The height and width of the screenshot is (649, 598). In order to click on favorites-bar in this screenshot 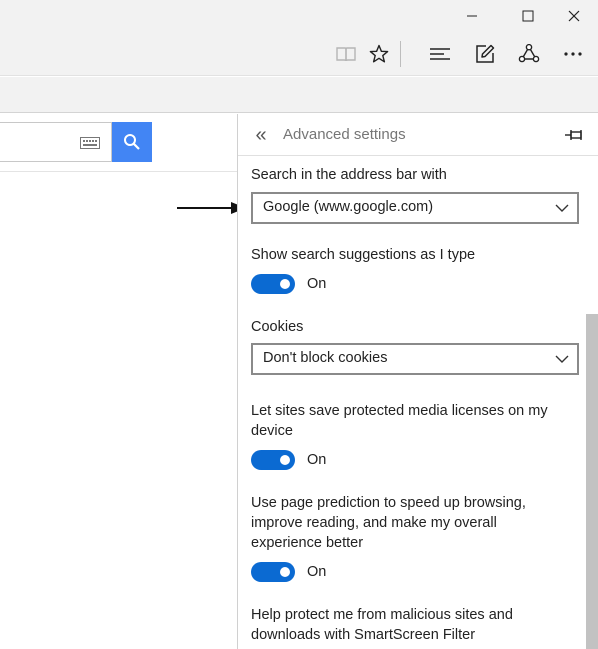, I will do `click(299, 95)`.